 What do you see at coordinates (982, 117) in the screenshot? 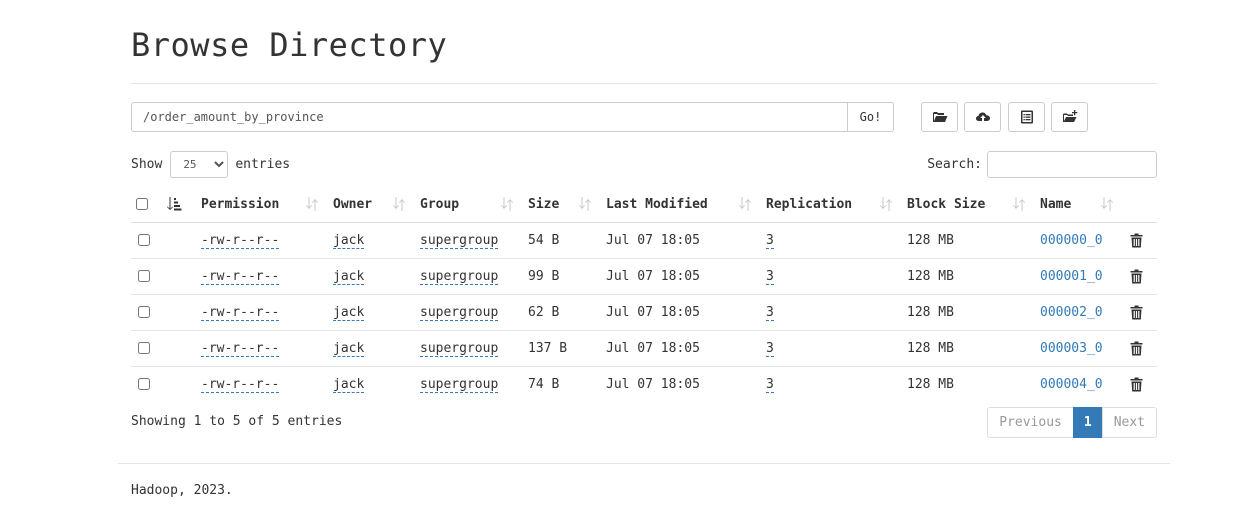
I see `upload-button` at bounding box center [982, 117].